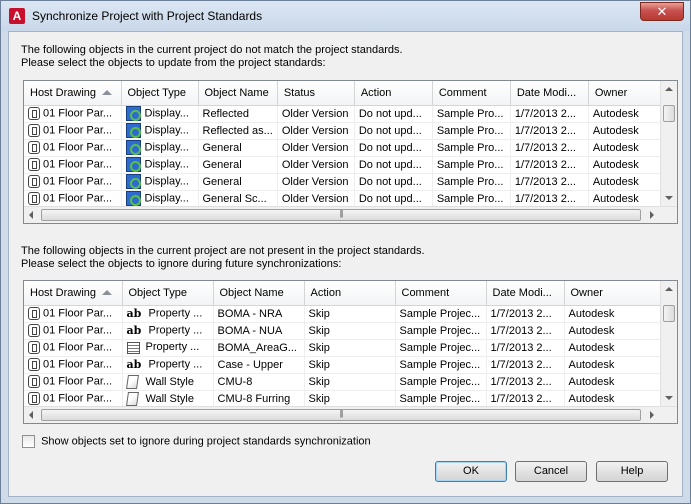 This screenshot has width=691, height=504. Describe the element at coordinates (158, 292) in the screenshot. I see `column-header-label: Object Type` at that location.